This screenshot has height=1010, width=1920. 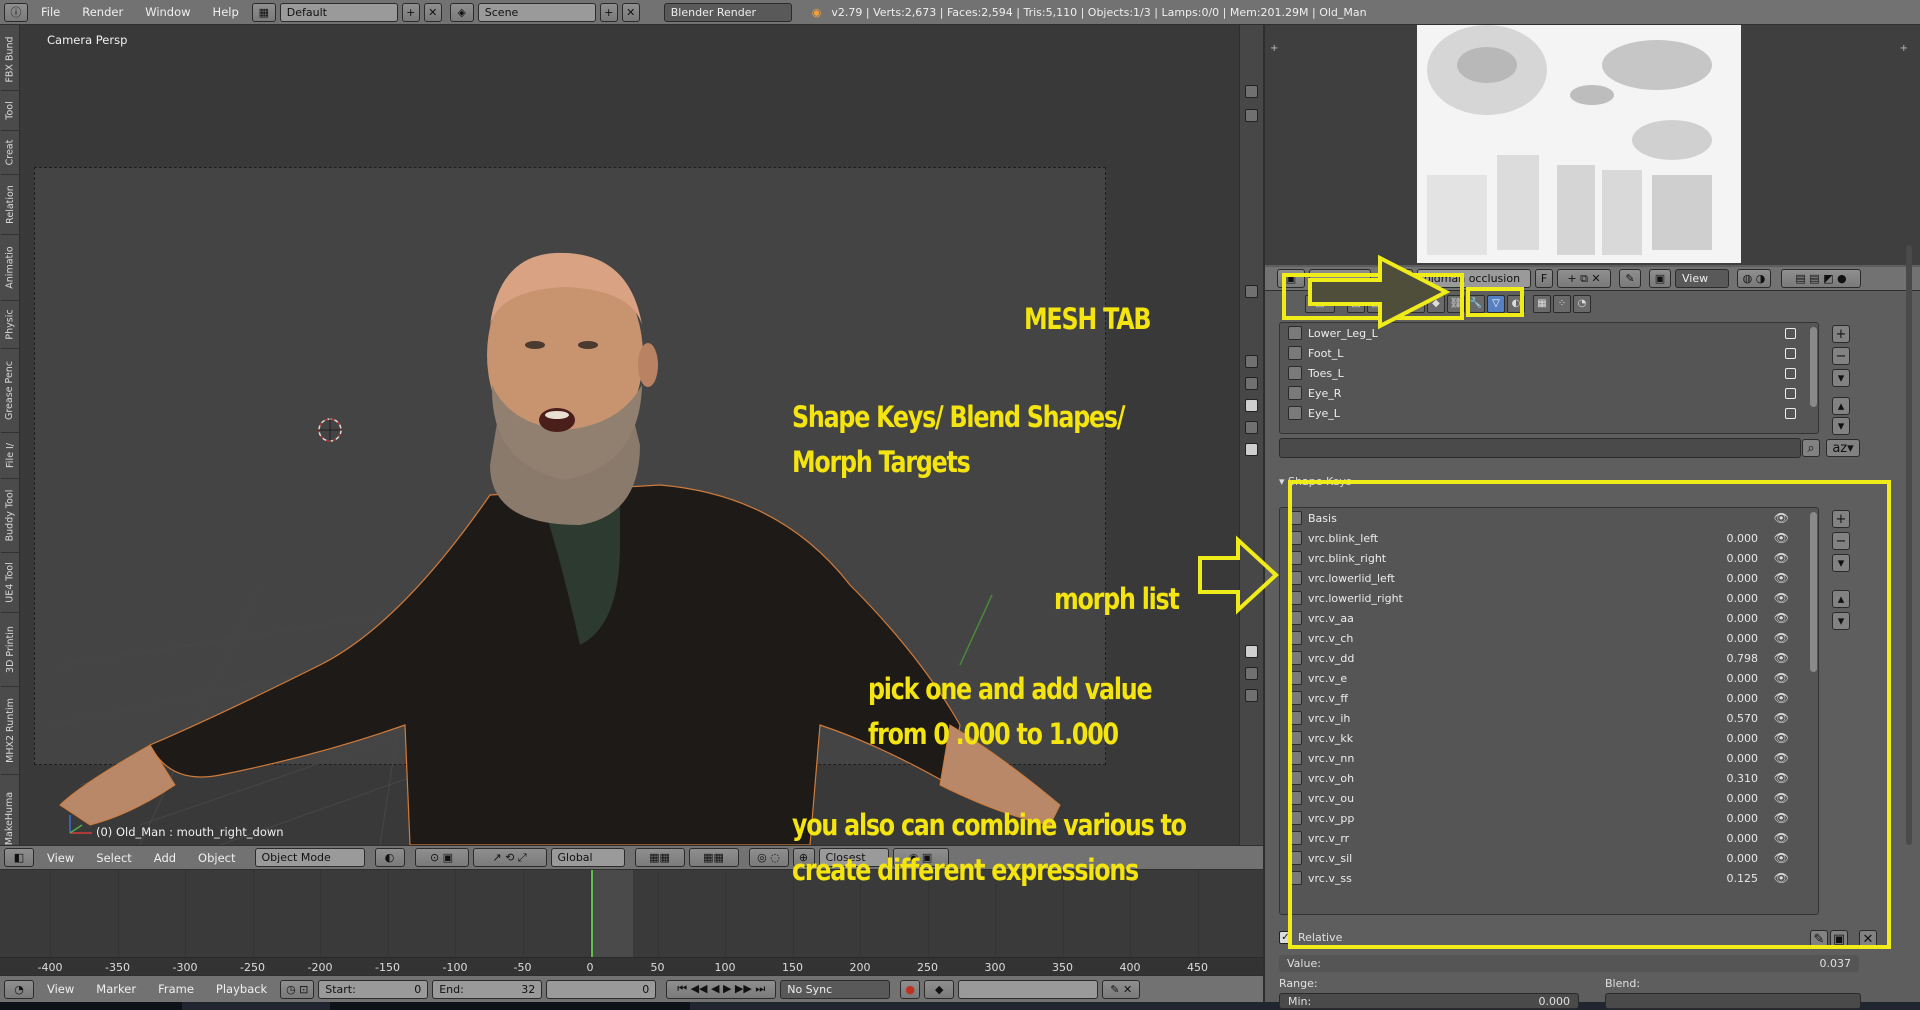 What do you see at coordinates (10, 325) in the screenshot?
I see `tab-physics: Physic` at bounding box center [10, 325].